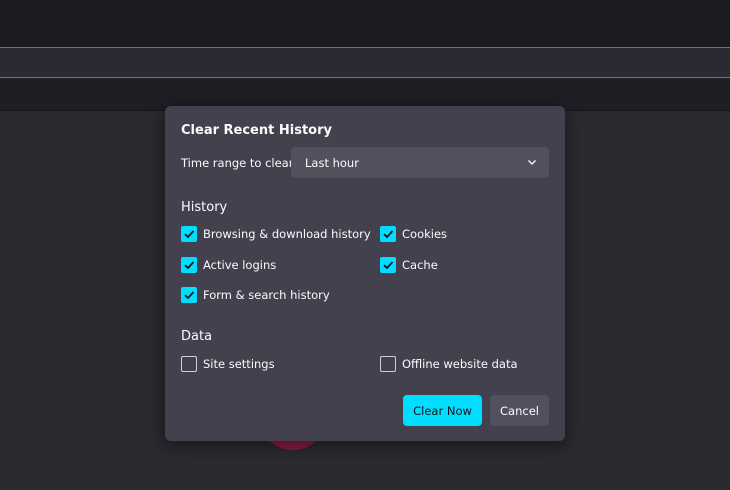 The image size is (730, 490). I want to click on checkbox-label: Cache, so click(420, 265).